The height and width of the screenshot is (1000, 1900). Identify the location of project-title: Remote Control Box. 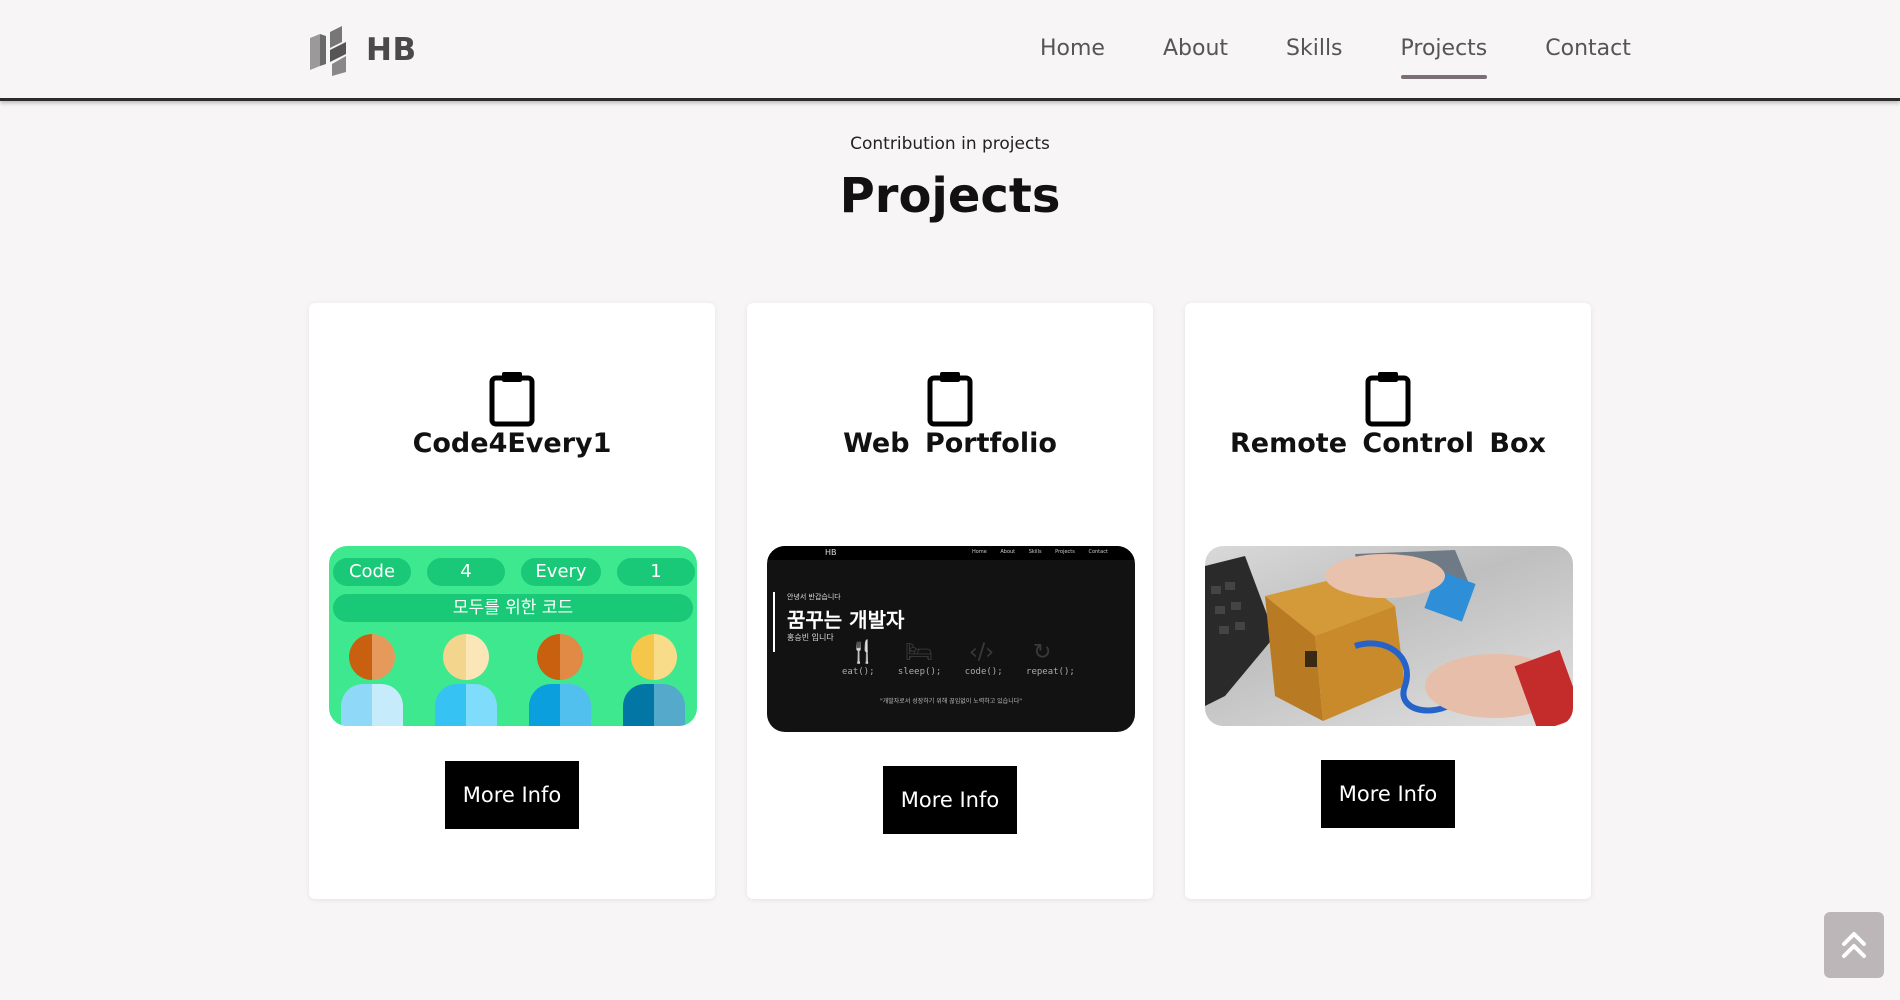
(1388, 443).